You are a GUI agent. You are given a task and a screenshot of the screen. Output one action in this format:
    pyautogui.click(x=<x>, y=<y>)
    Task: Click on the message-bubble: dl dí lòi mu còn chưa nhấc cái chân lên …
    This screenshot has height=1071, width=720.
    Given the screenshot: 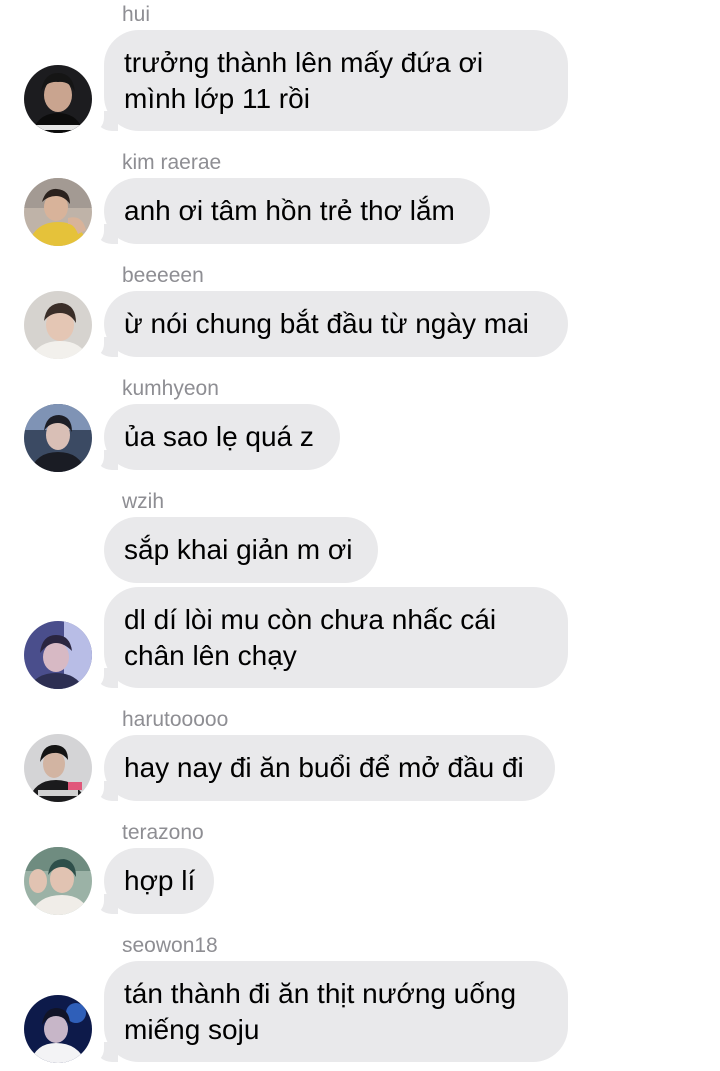 What is the action you would take?
    pyautogui.click(x=336, y=637)
    